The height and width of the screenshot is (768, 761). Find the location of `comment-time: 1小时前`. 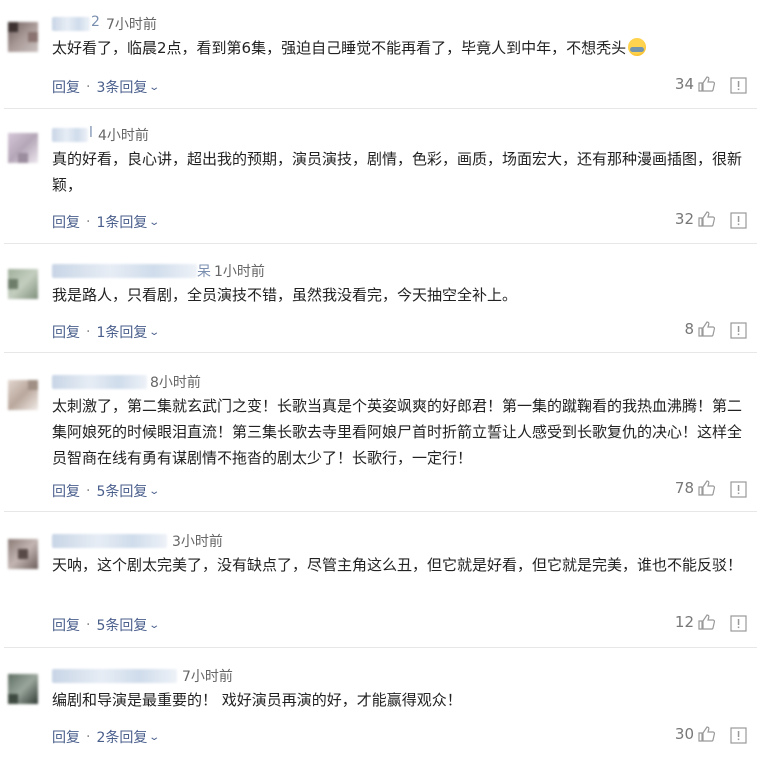

comment-time: 1小时前 is located at coordinates (239, 272).